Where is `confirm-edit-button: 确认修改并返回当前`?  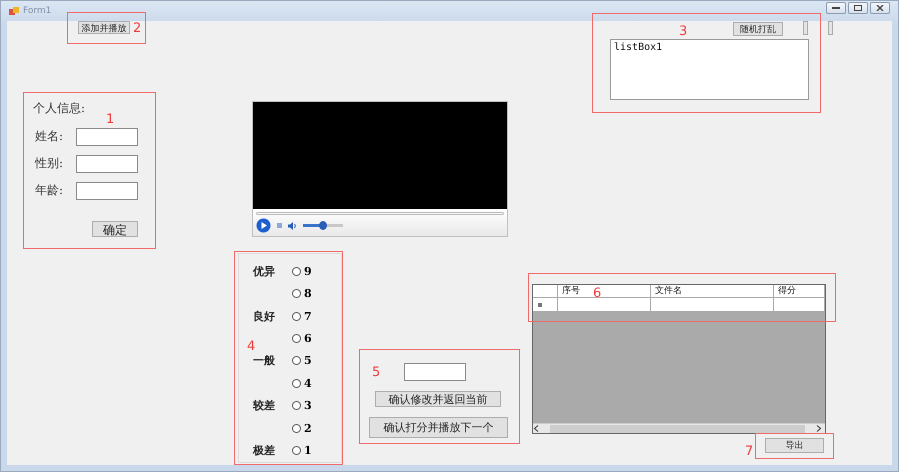 confirm-edit-button: 确认修改并返回当前 is located at coordinates (438, 399).